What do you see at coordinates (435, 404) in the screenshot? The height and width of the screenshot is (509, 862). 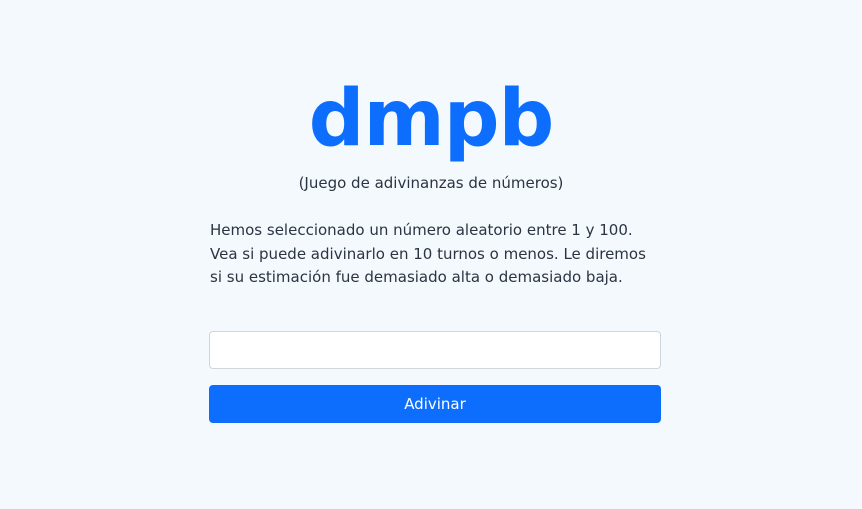 I see `guess-button: Adivinar` at bounding box center [435, 404].